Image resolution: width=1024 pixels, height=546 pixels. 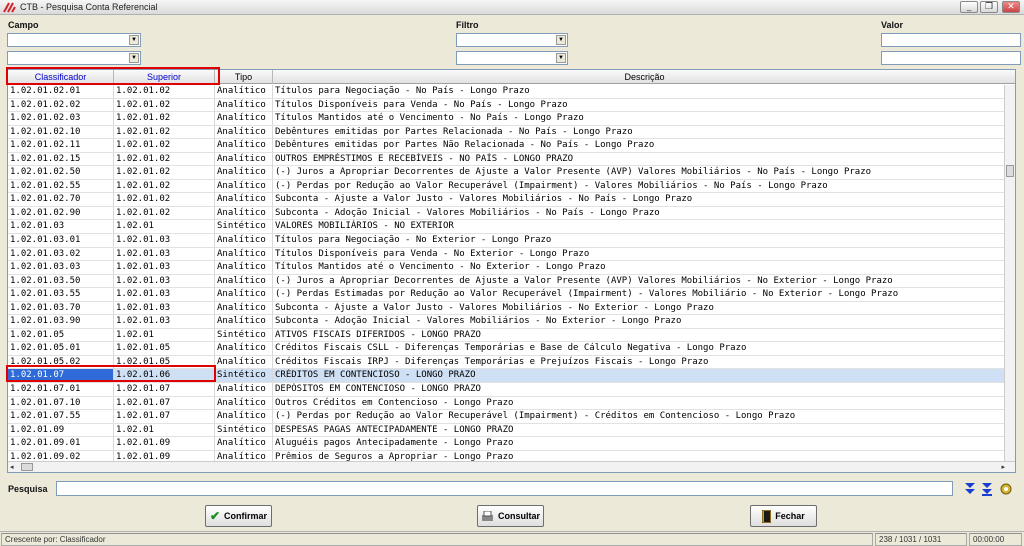 What do you see at coordinates (969, 7) in the screenshot?
I see `minimize-button: _` at bounding box center [969, 7].